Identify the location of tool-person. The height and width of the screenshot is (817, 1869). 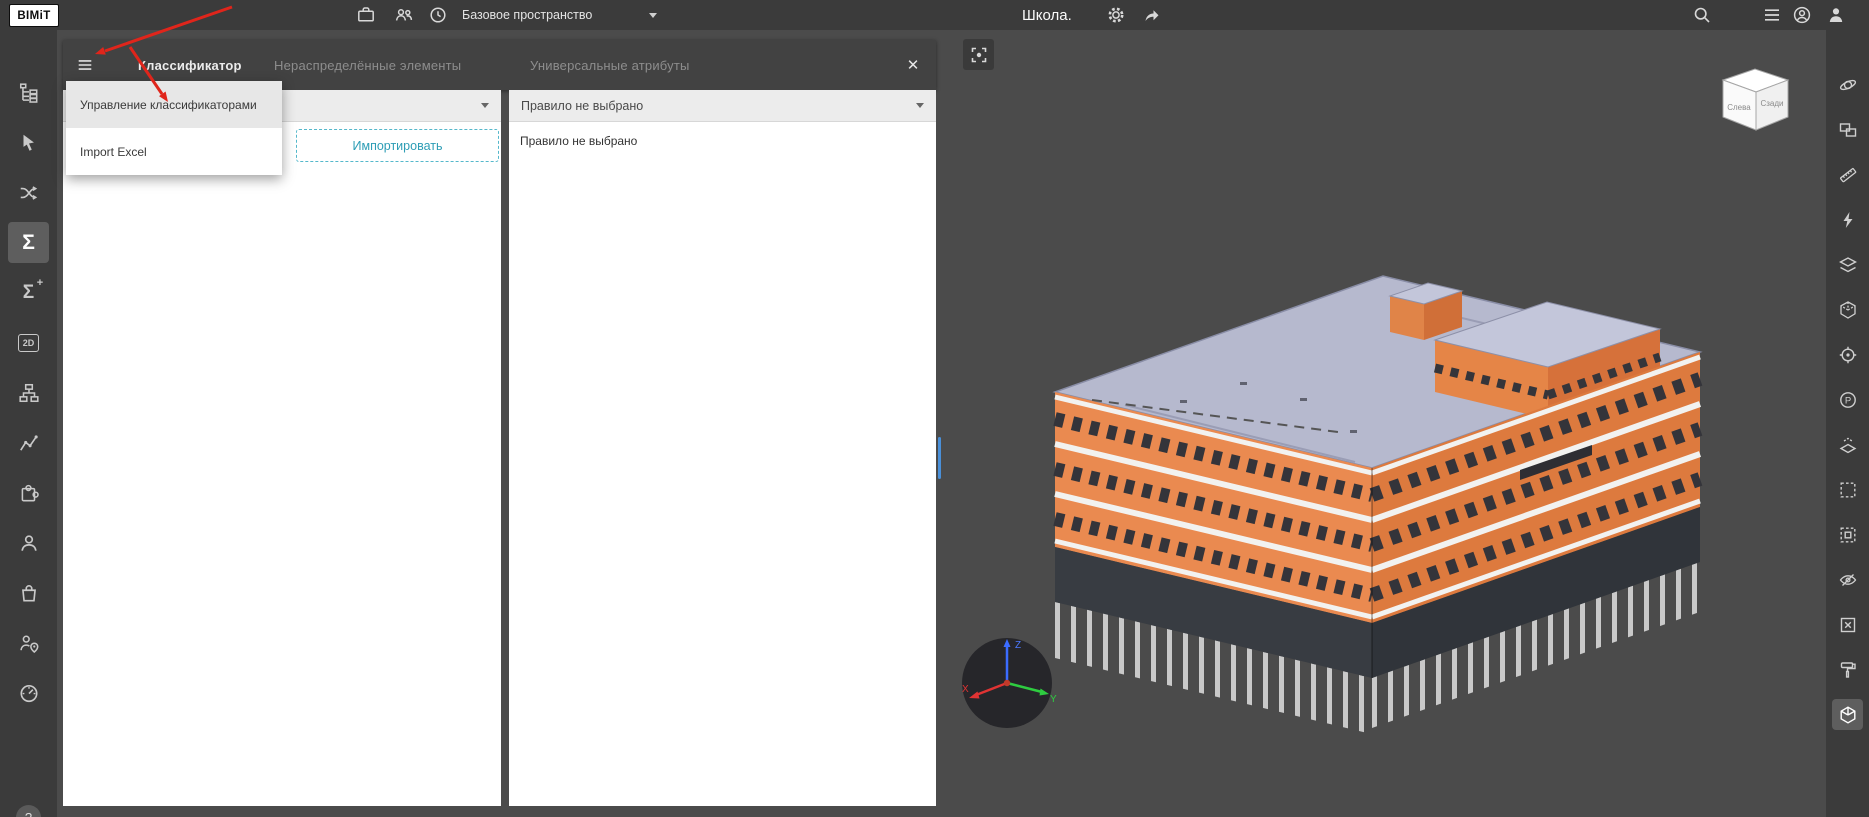
(28, 542).